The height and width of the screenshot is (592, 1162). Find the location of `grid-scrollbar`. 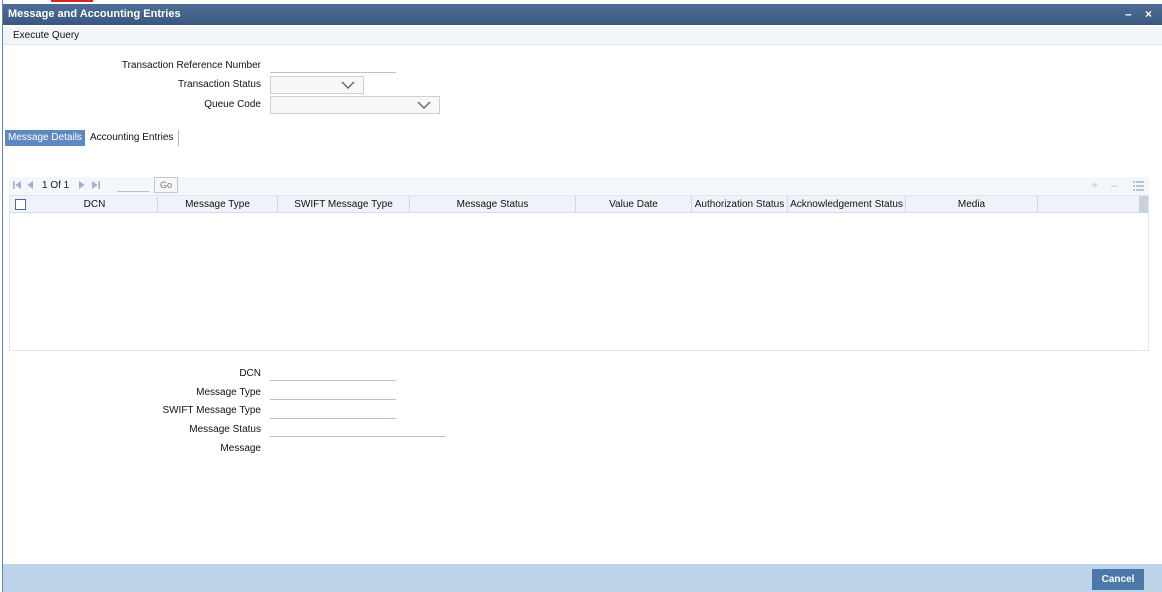

grid-scrollbar is located at coordinates (1143, 204).